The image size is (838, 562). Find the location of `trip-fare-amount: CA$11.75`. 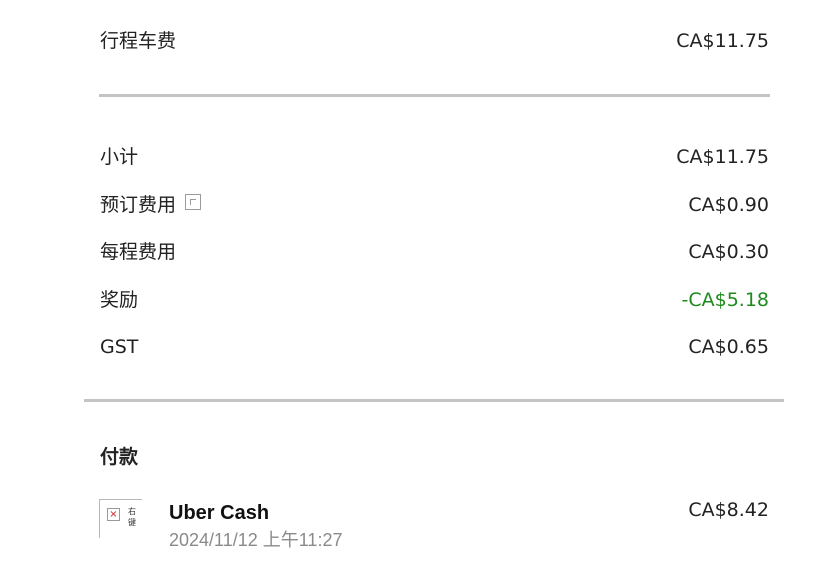

trip-fare-amount: CA$11.75 is located at coordinates (722, 41).